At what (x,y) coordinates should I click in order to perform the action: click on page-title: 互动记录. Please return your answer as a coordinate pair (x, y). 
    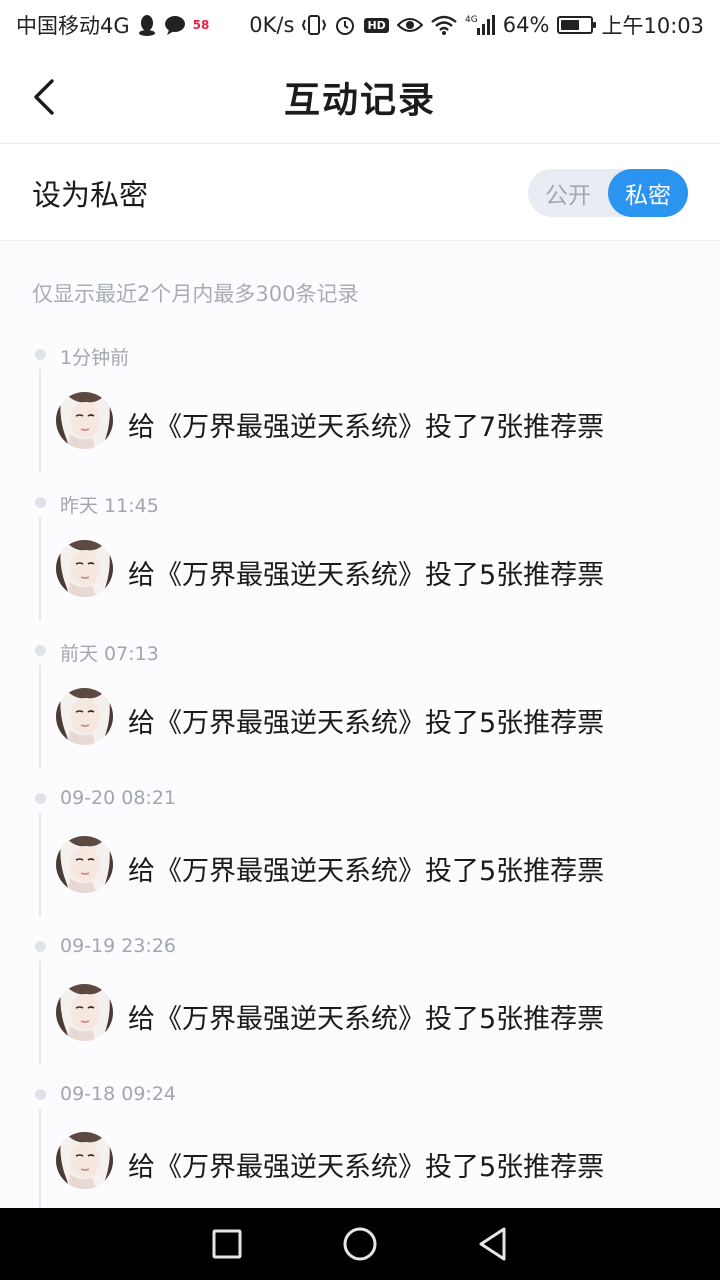
    Looking at the image, I should click on (359, 99).